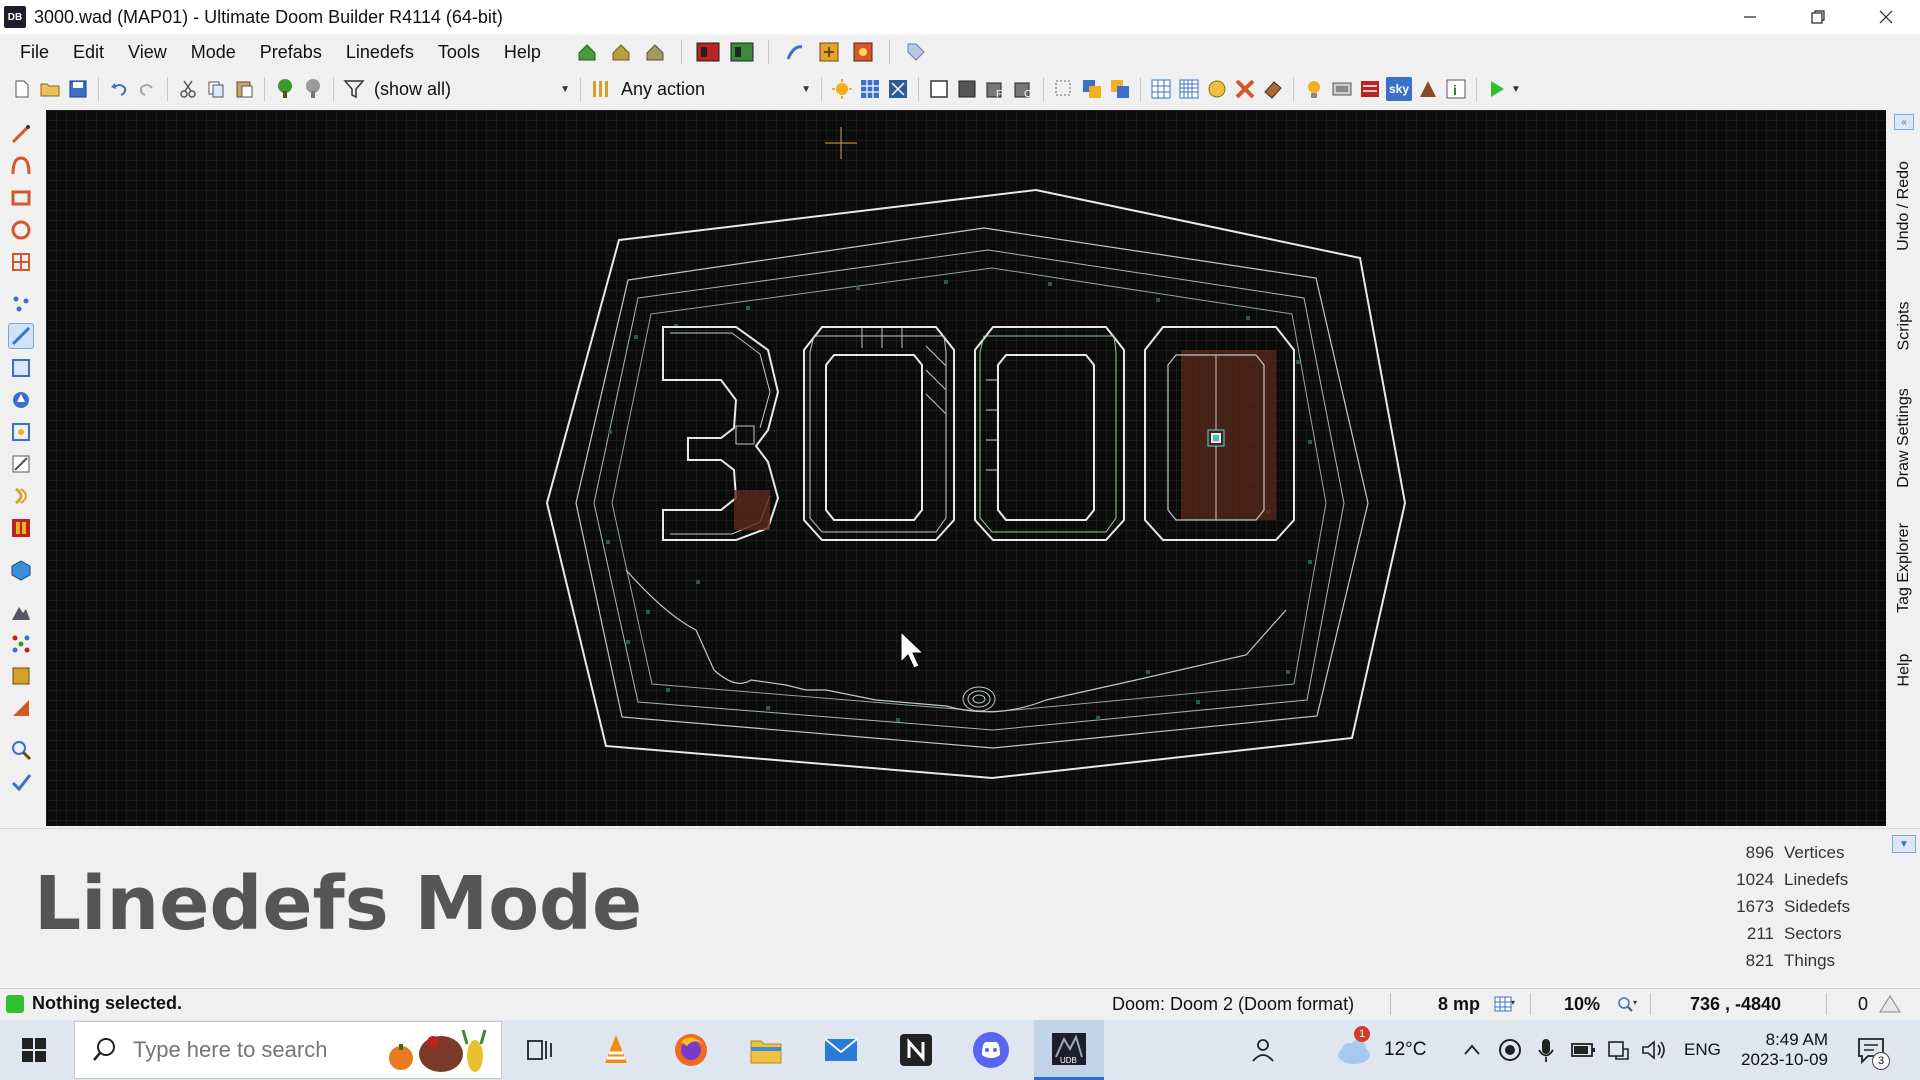 This screenshot has height=1080, width=1920. I want to click on game-config-icon, so click(863, 52).